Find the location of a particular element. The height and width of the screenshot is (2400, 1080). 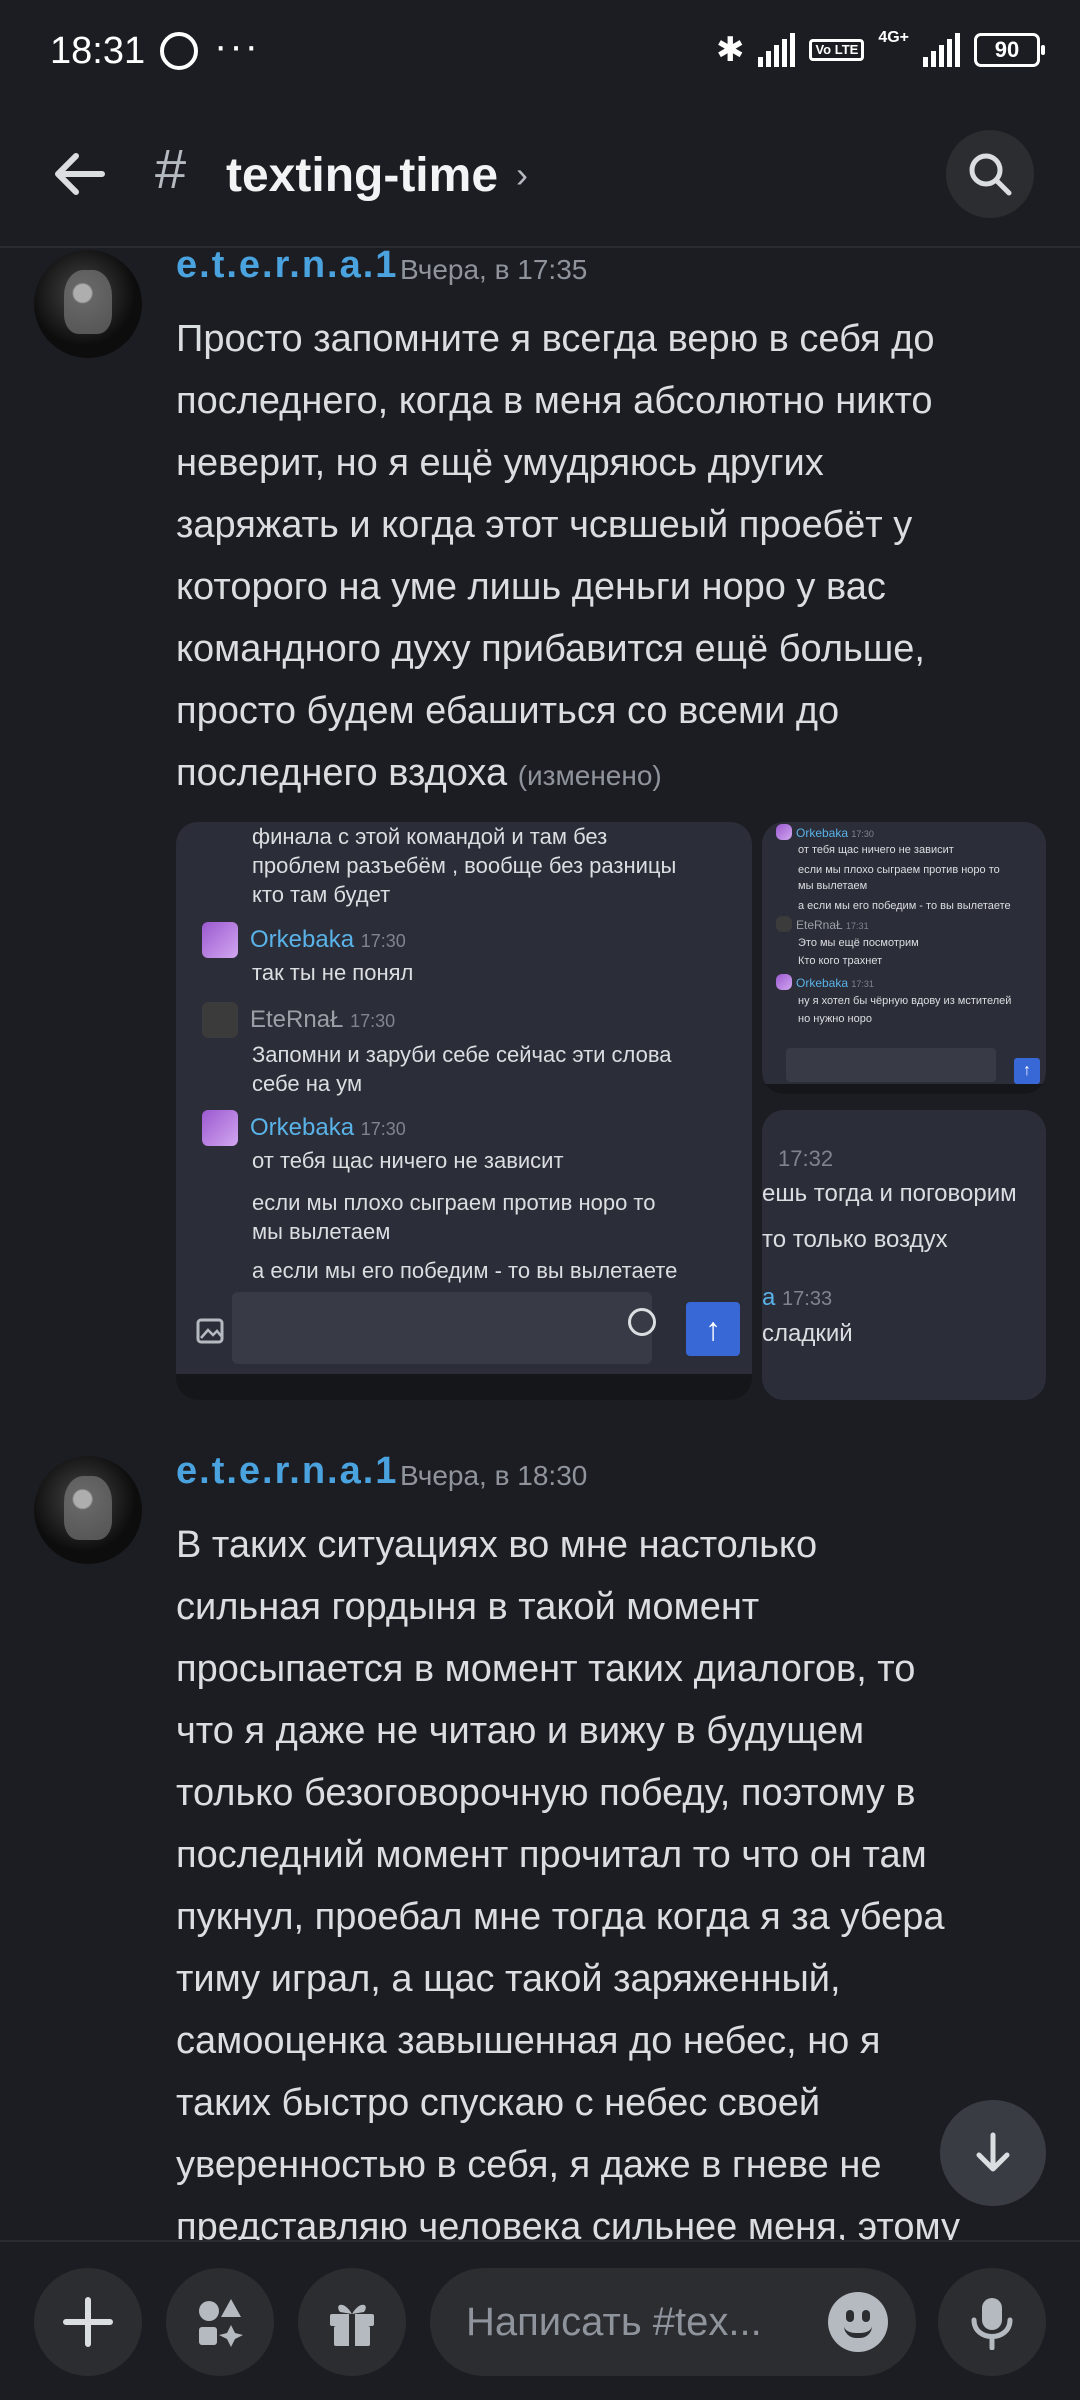

jump-to-present-button is located at coordinates (993, 2153).